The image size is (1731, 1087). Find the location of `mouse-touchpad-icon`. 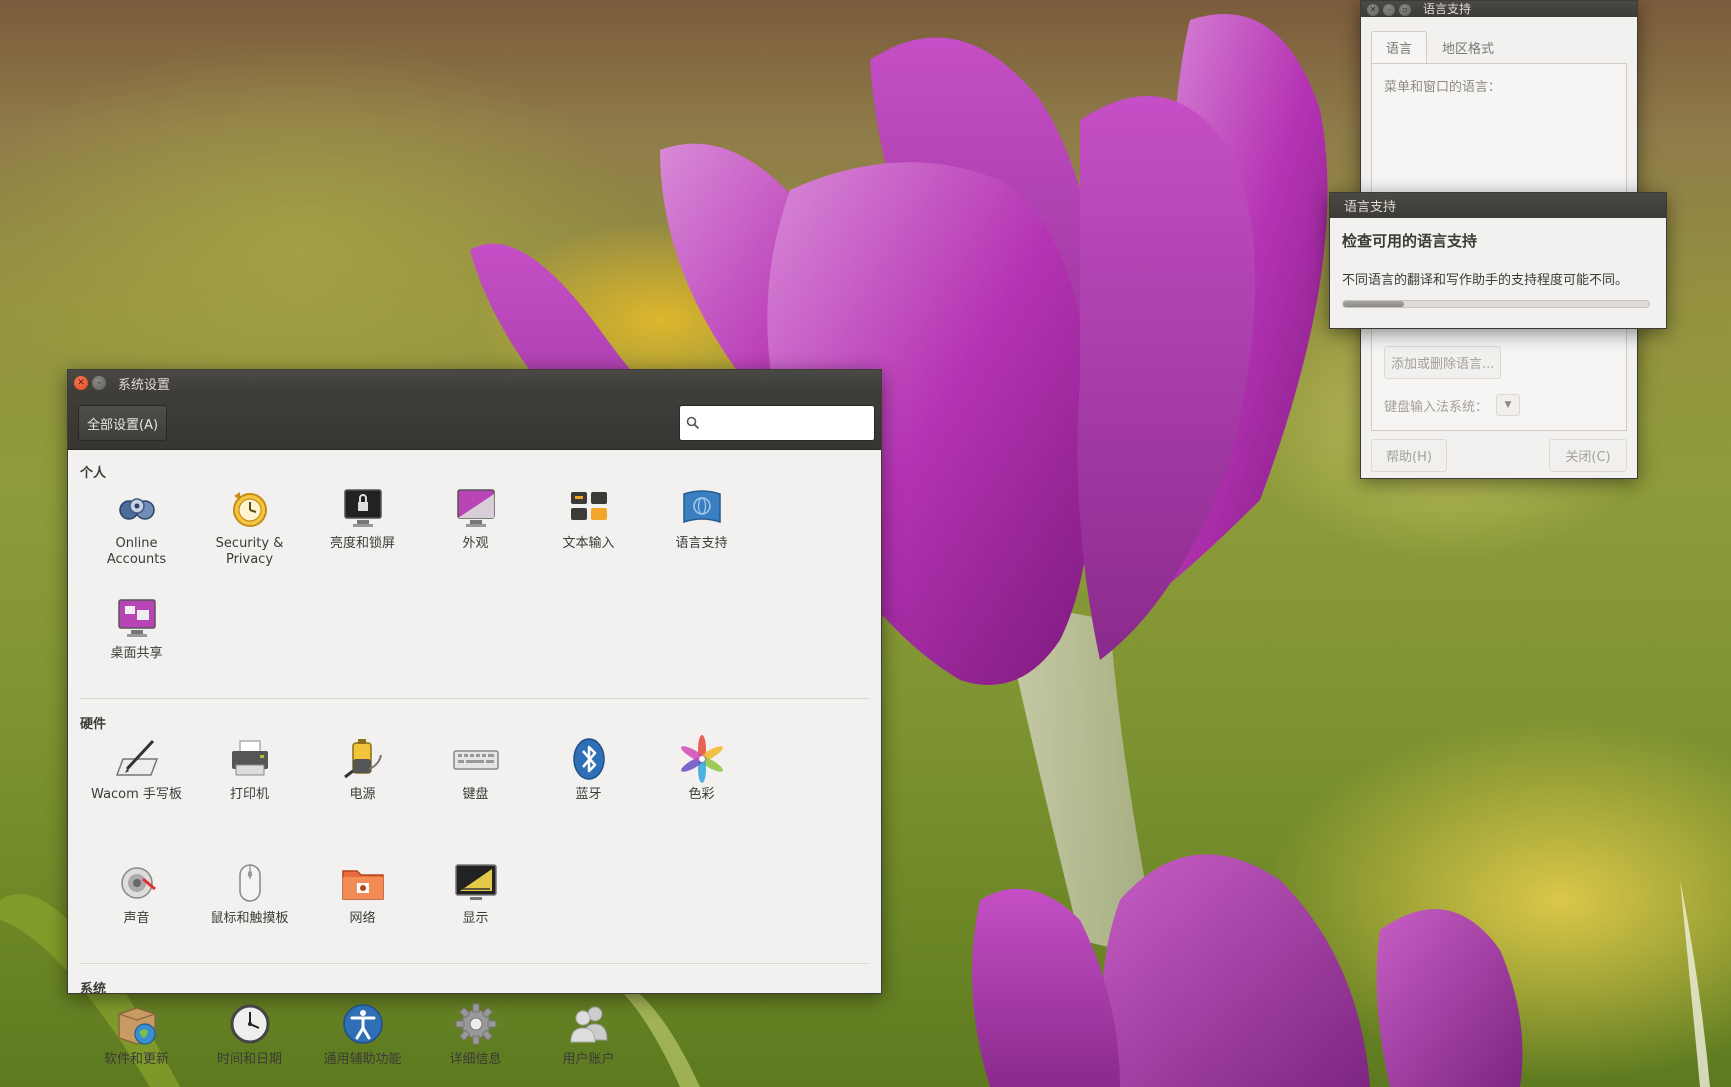

mouse-touchpad-icon is located at coordinates (249, 883).